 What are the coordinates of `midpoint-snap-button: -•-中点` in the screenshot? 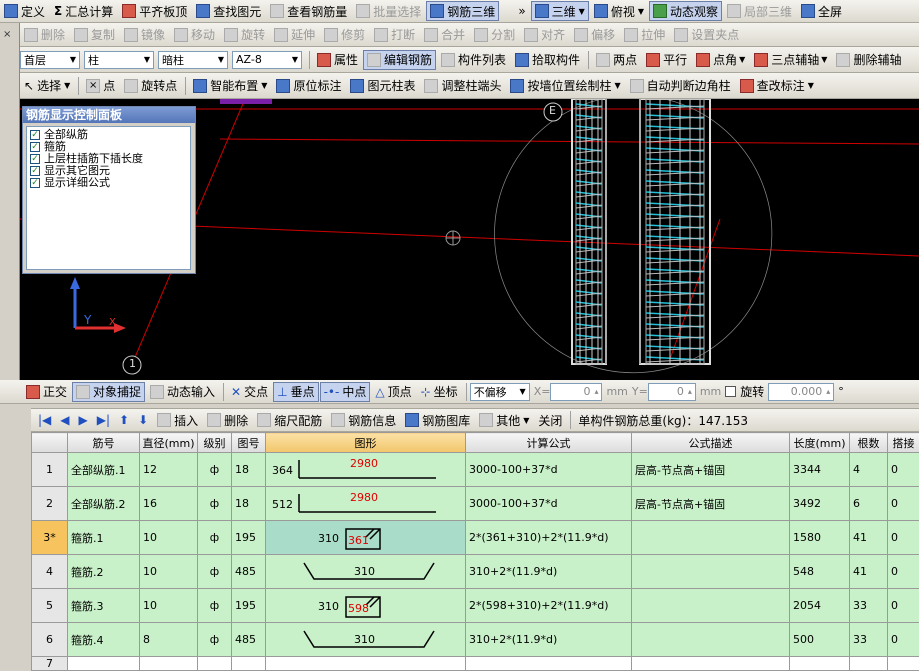 It's located at (345, 392).